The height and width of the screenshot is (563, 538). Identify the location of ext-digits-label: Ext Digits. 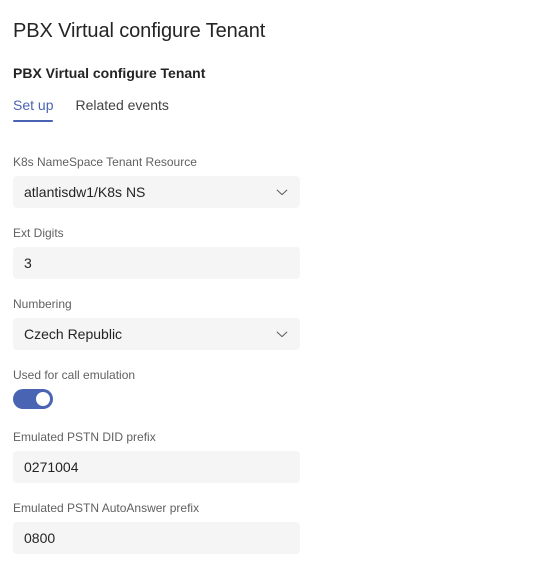
(38, 233).